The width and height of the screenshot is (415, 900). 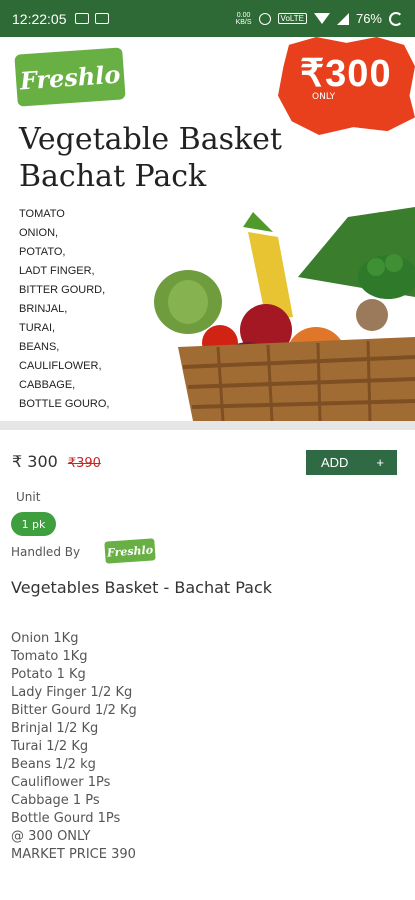 What do you see at coordinates (57, 271) in the screenshot?
I see `banner-item: LADT FINGER,` at bounding box center [57, 271].